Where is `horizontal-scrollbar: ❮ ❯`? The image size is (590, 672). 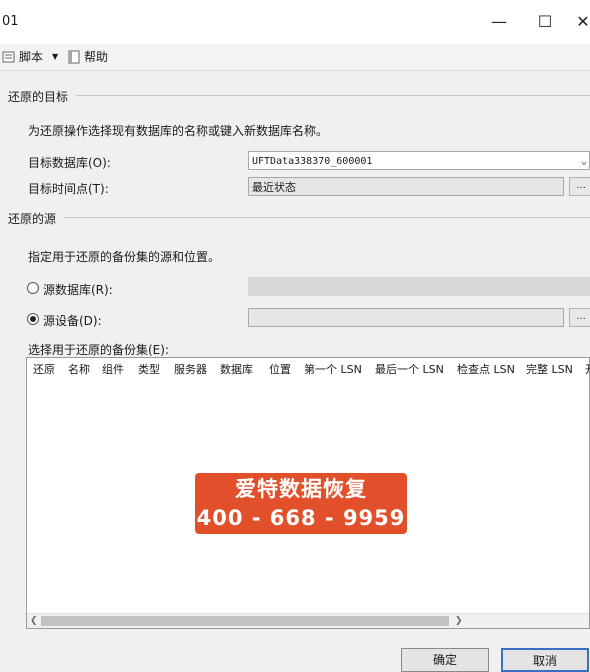 horizontal-scrollbar: ❮ ❯ is located at coordinates (308, 620).